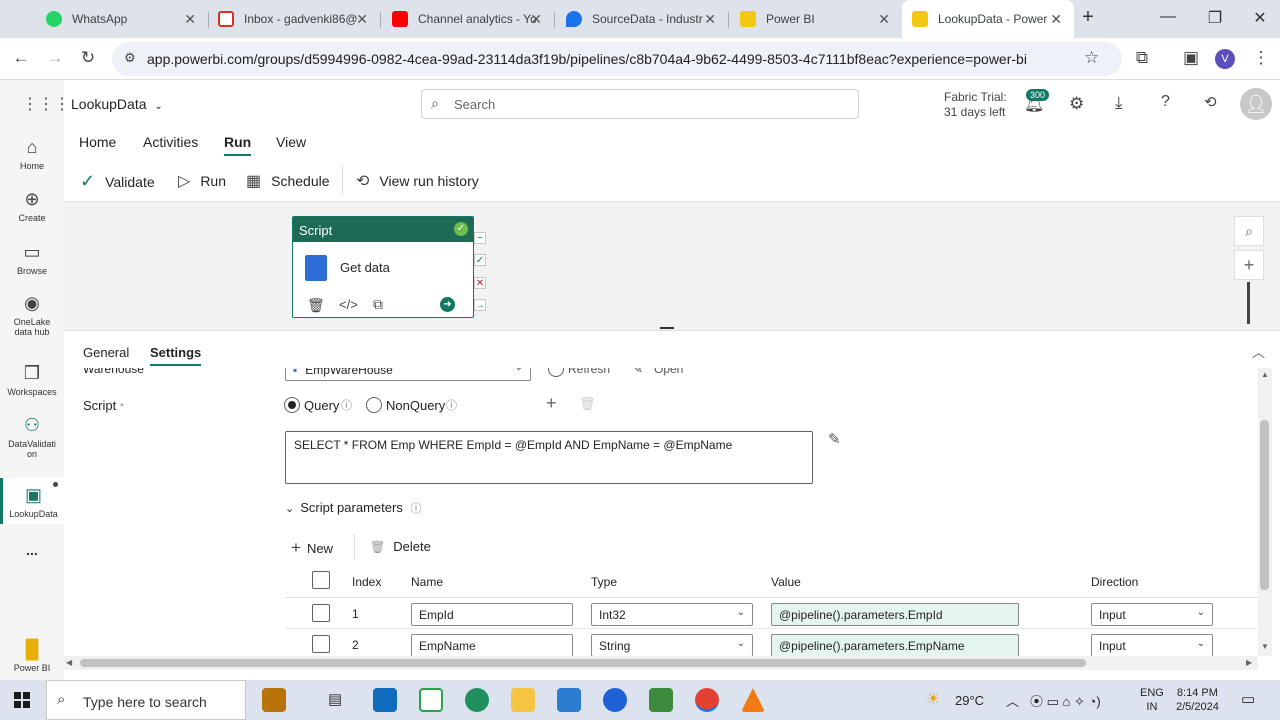 This screenshot has width=1280, height=720. I want to click on tab-view: View, so click(291, 142).